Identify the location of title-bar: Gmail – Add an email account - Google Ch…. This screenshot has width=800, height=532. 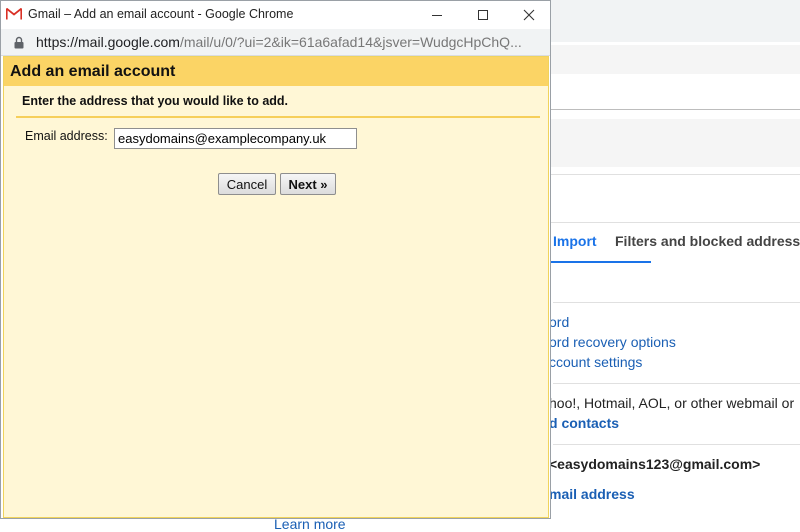
(275, 15).